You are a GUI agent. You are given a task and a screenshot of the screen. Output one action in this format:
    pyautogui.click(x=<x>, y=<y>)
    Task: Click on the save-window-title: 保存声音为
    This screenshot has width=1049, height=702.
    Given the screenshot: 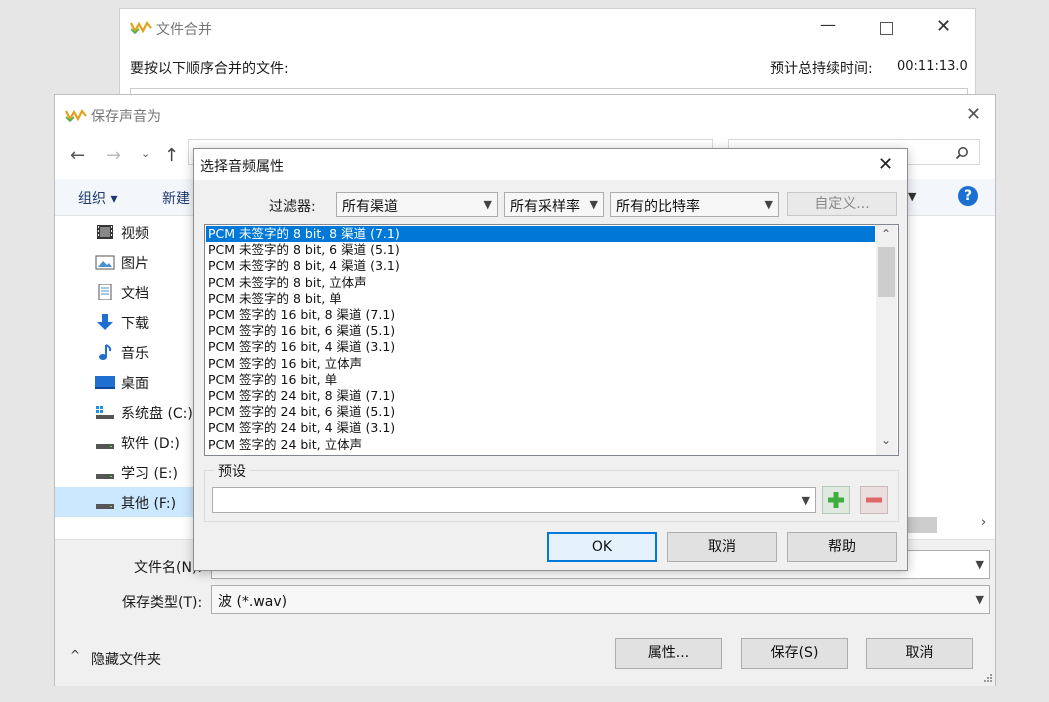 What is the action you would take?
    pyautogui.click(x=126, y=117)
    